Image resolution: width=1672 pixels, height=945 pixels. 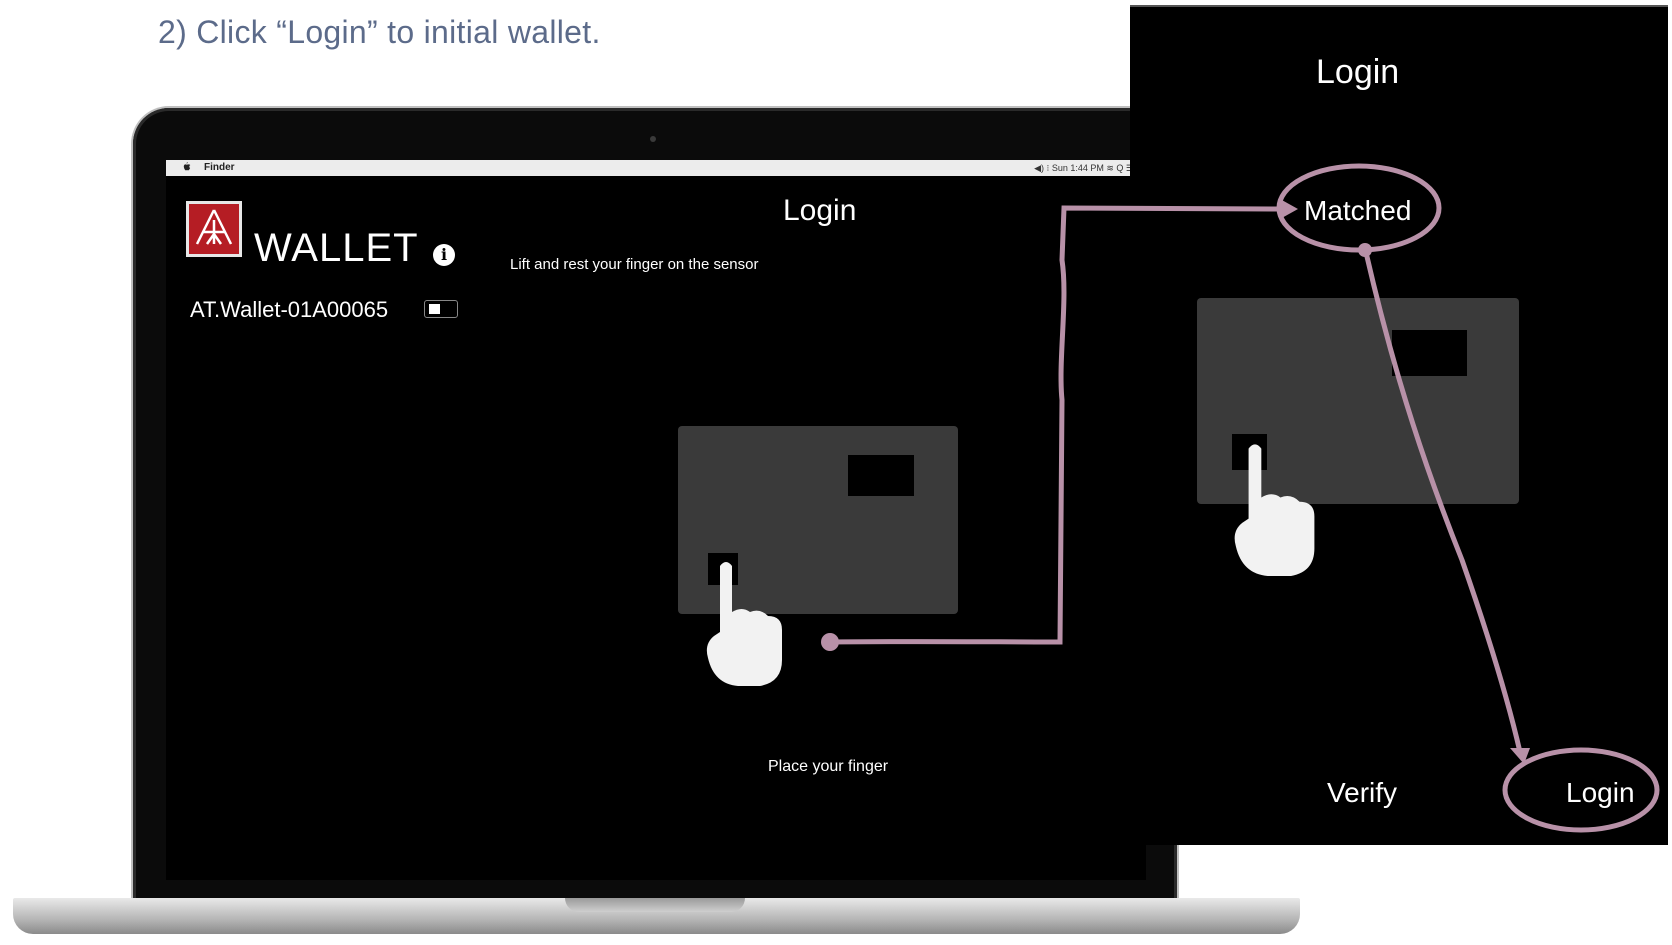 What do you see at coordinates (1358, 210) in the screenshot?
I see `matched-status: Matched` at bounding box center [1358, 210].